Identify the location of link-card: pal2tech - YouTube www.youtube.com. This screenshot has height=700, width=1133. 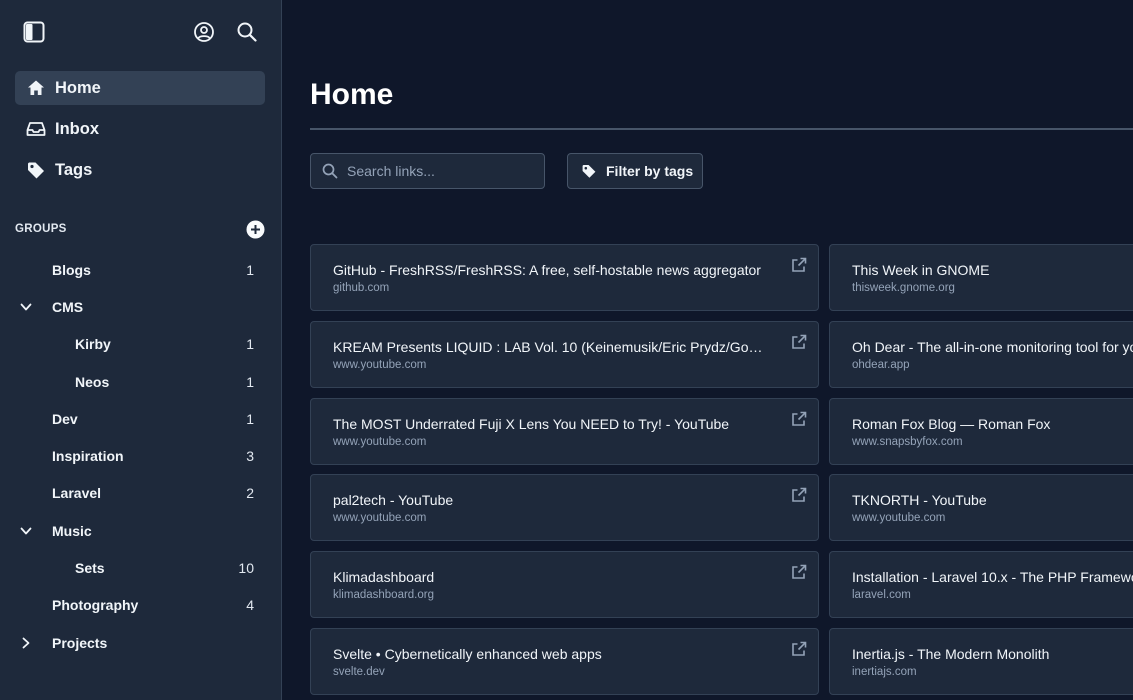
(564, 508).